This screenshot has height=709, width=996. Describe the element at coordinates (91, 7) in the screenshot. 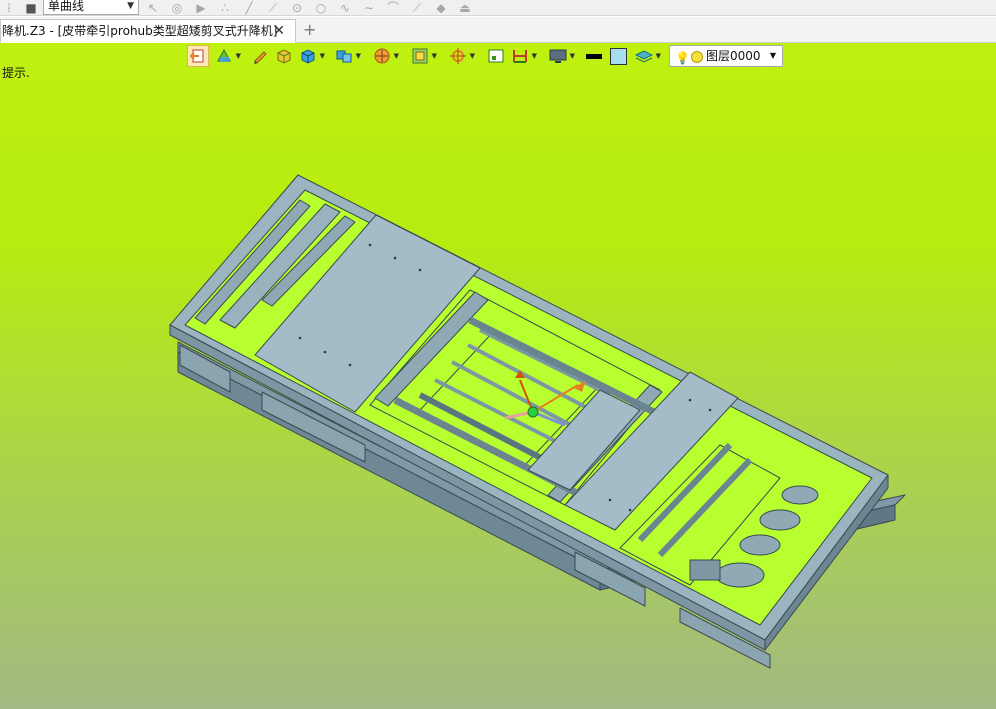

I see `curve-type-select: 单曲线 ▼` at that location.